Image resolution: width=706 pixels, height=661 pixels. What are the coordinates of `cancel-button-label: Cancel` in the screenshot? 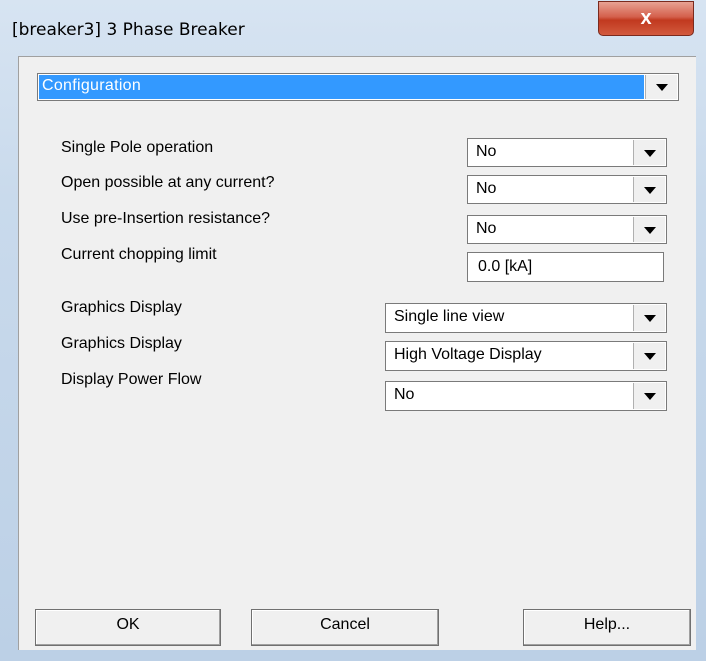 It's located at (345, 624).